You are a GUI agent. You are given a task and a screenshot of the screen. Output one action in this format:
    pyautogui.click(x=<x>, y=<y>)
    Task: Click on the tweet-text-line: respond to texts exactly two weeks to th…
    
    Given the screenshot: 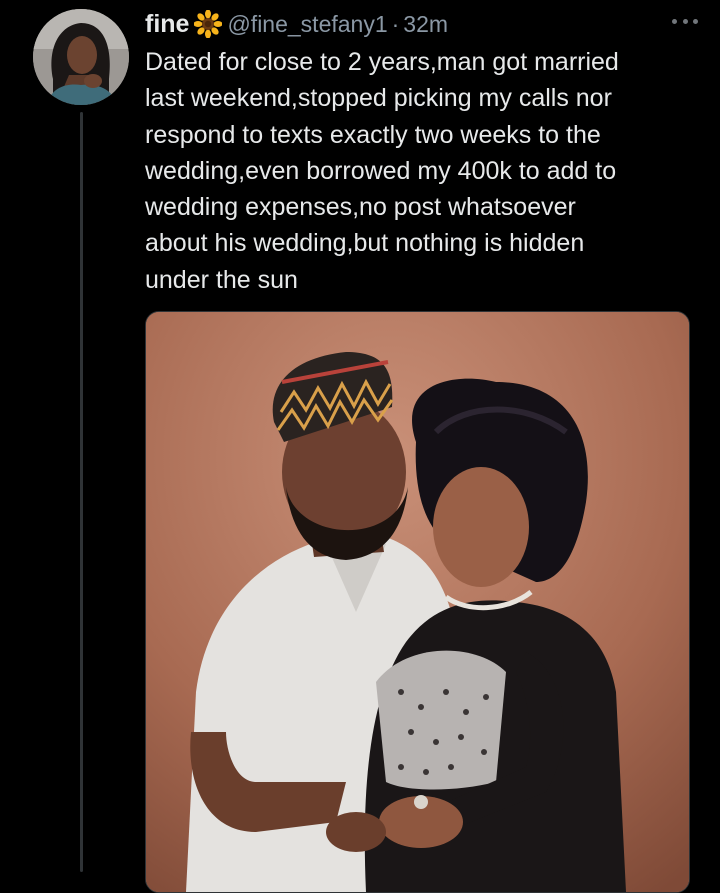 What is the action you would take?
    pyautogui.click(x=373, y=134)
    